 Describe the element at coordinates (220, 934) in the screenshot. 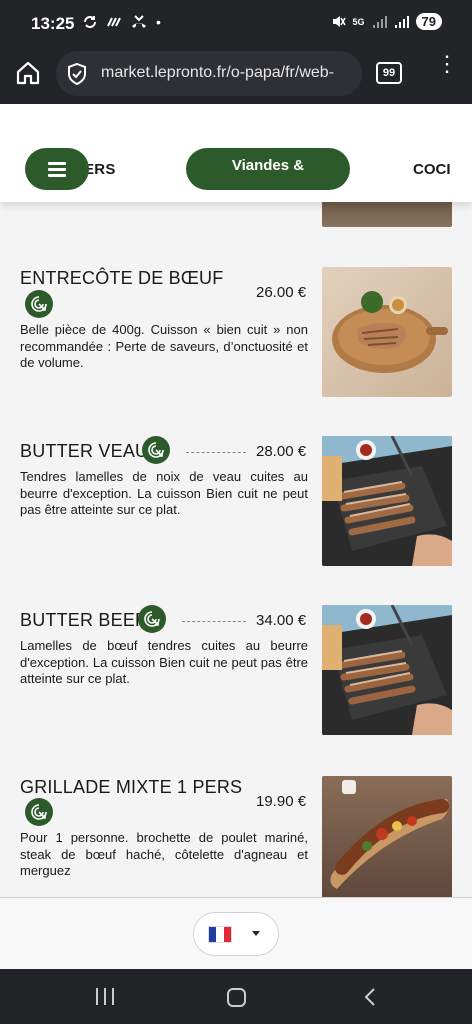

I see `france-flag-icon` at that location.